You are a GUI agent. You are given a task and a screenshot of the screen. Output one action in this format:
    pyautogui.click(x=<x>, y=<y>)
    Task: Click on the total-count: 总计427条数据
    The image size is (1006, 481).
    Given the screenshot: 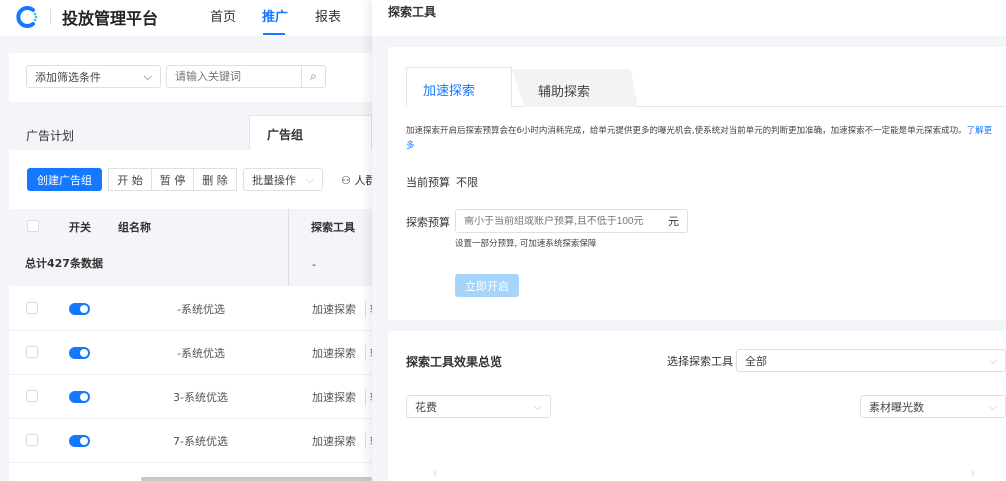 What is the action you would take?
    pyautogui.click(x=64, y=263)
    